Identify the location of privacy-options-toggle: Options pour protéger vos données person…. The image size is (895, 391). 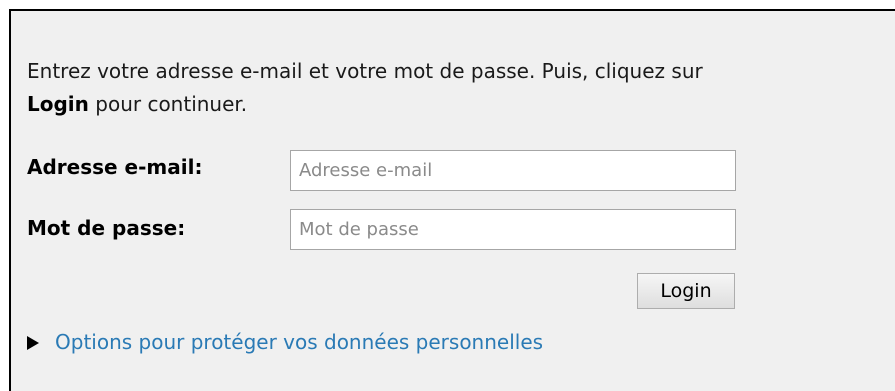
(285, 342).